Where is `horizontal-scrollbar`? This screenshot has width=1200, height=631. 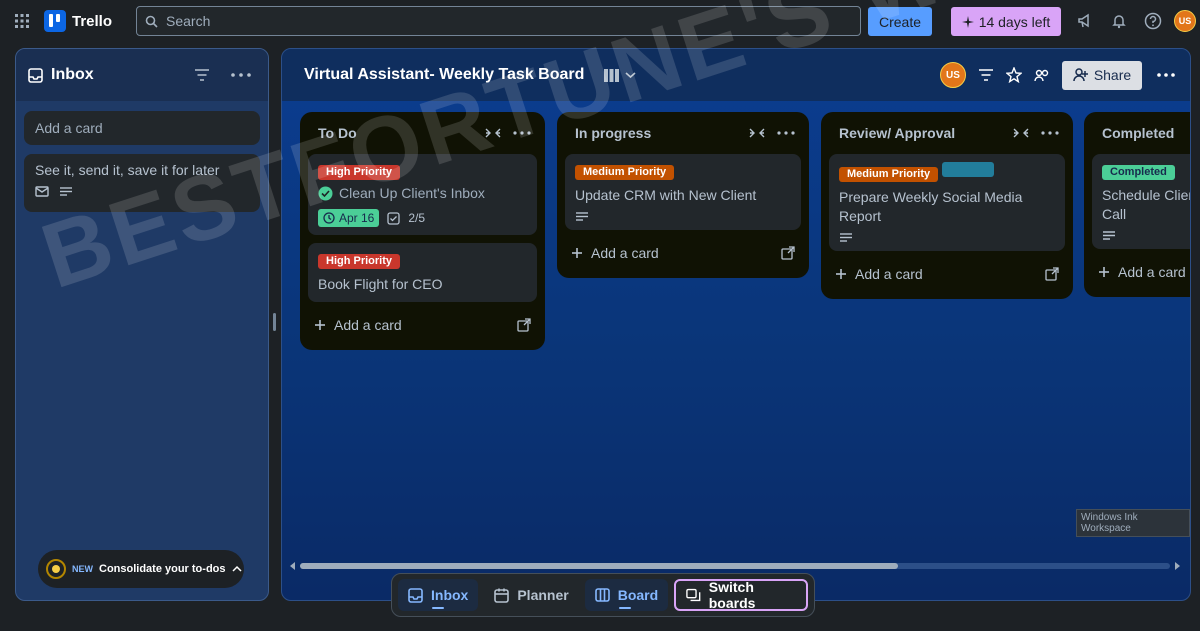
horizontal-scrollbar is located at coordinates (735, 565).